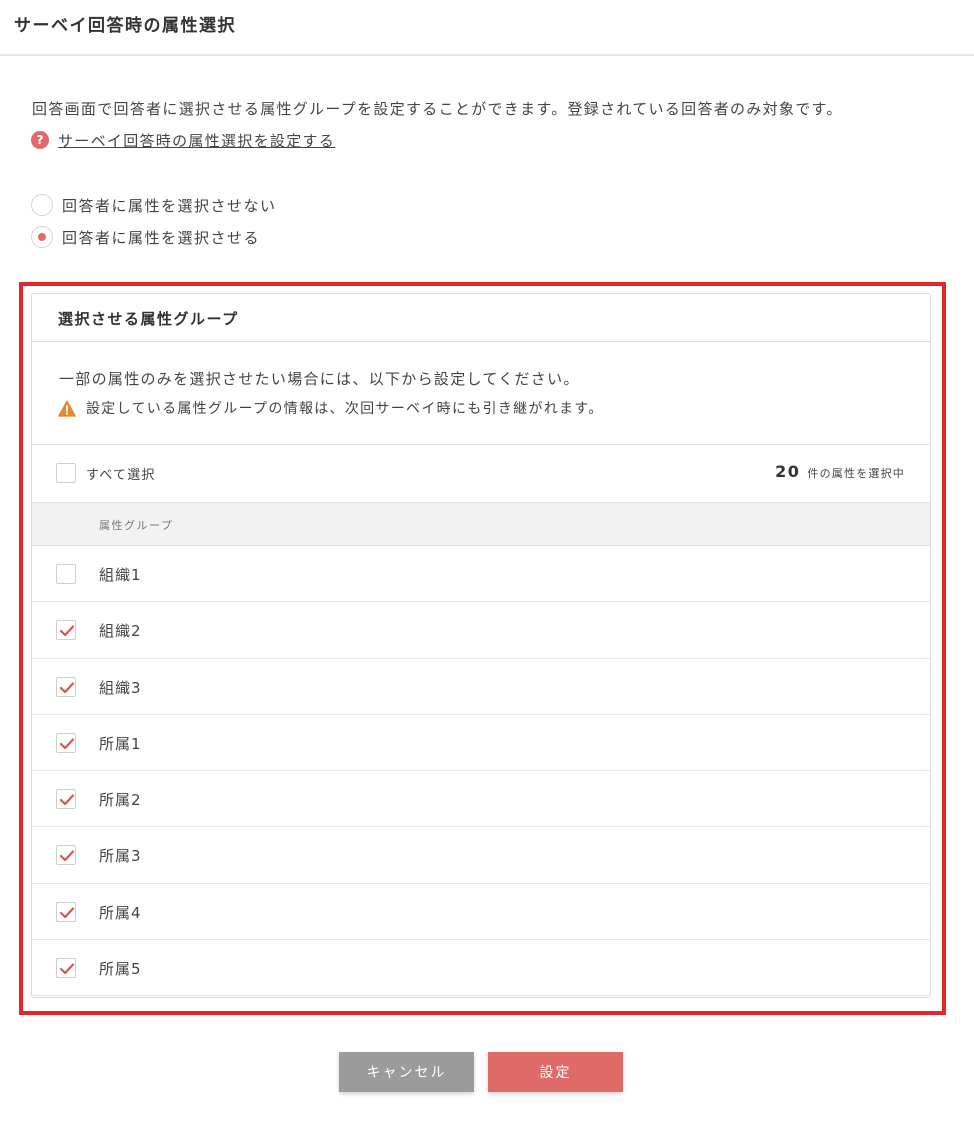 The height and width of the screenshot is (1132, 974). What do you see at coordinates (67, 408) in the screenshot?
I see `warning-triangle-icon` at bounding box center [67, 408].